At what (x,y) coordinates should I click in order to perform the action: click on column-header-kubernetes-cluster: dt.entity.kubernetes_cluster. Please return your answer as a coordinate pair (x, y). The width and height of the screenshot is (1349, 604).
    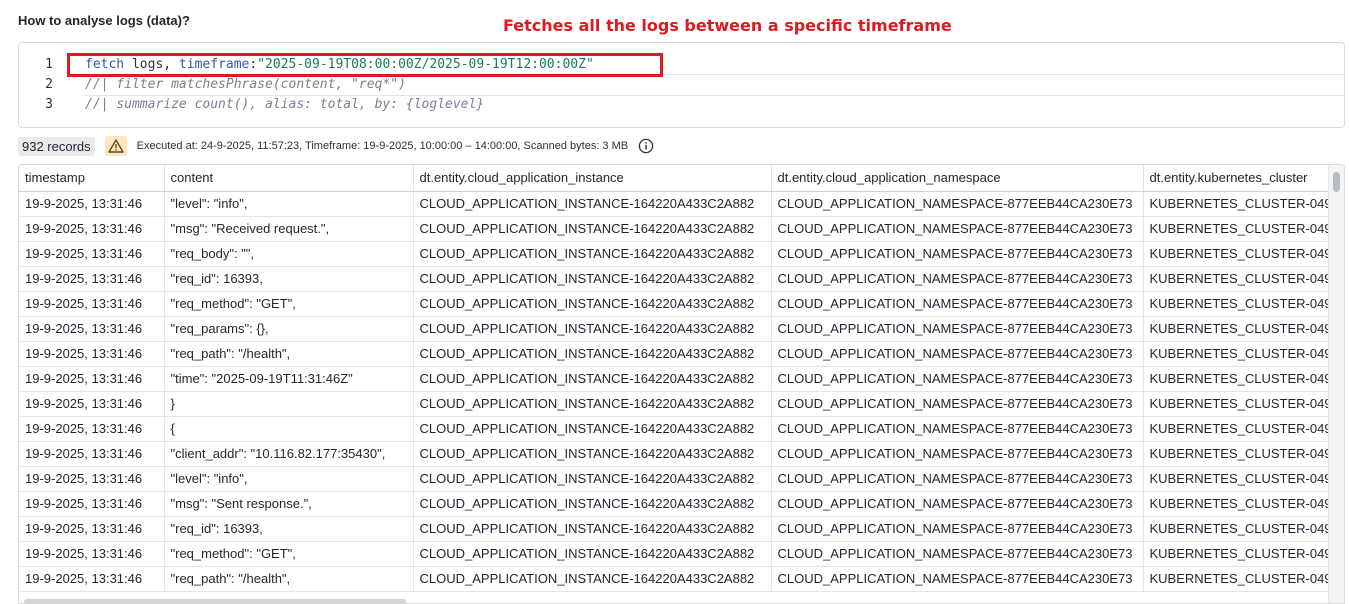
    Looking at the image, I should click on (1236, 178).